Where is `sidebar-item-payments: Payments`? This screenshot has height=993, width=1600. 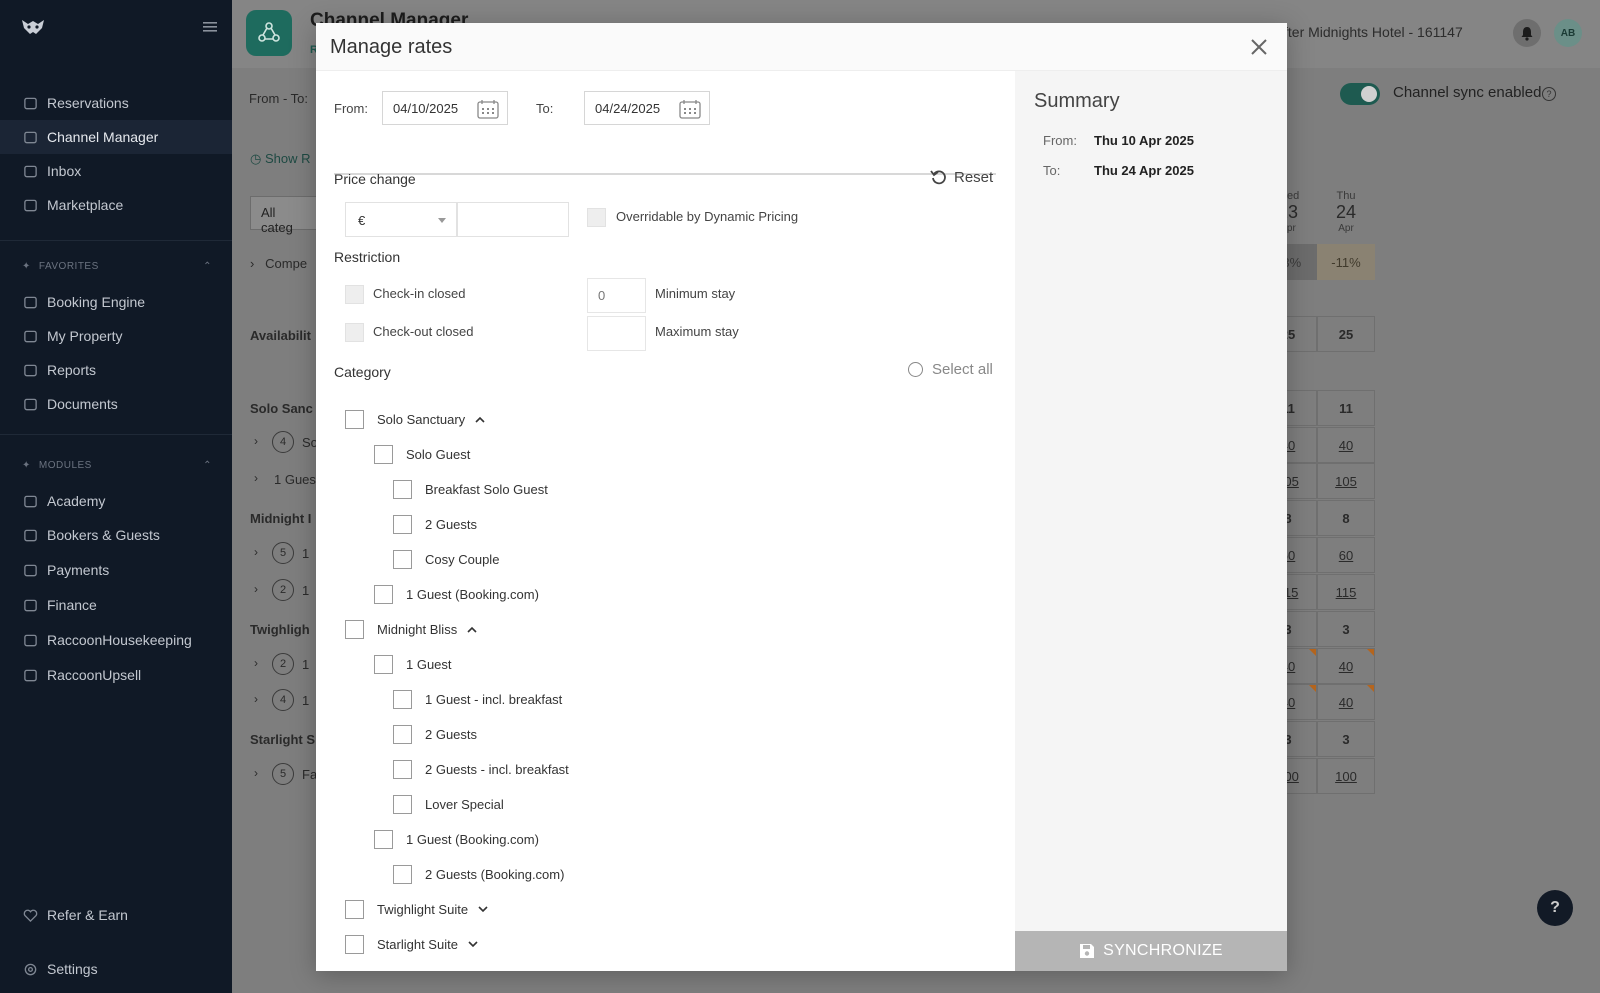
sidebar-item-payments: Payments is located at coordinates (116, 570).